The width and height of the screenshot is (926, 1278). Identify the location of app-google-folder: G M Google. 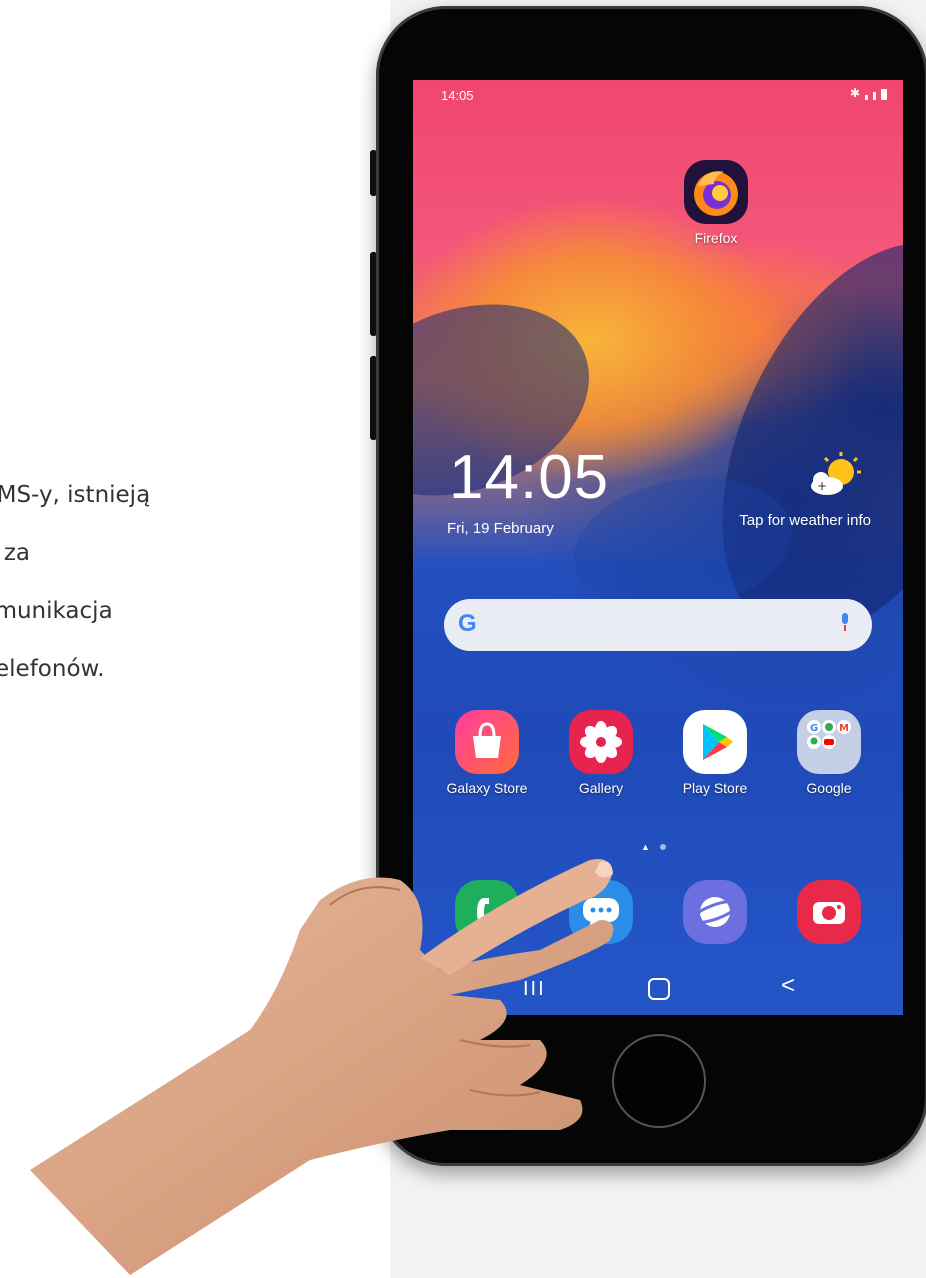
(829, 753).